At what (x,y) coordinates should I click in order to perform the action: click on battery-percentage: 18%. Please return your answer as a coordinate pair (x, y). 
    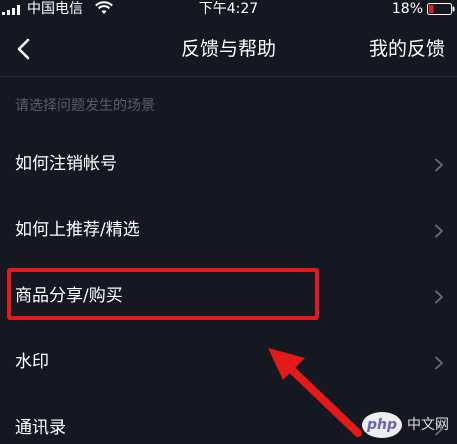
    Looking at the image, I should click on (407, 9).